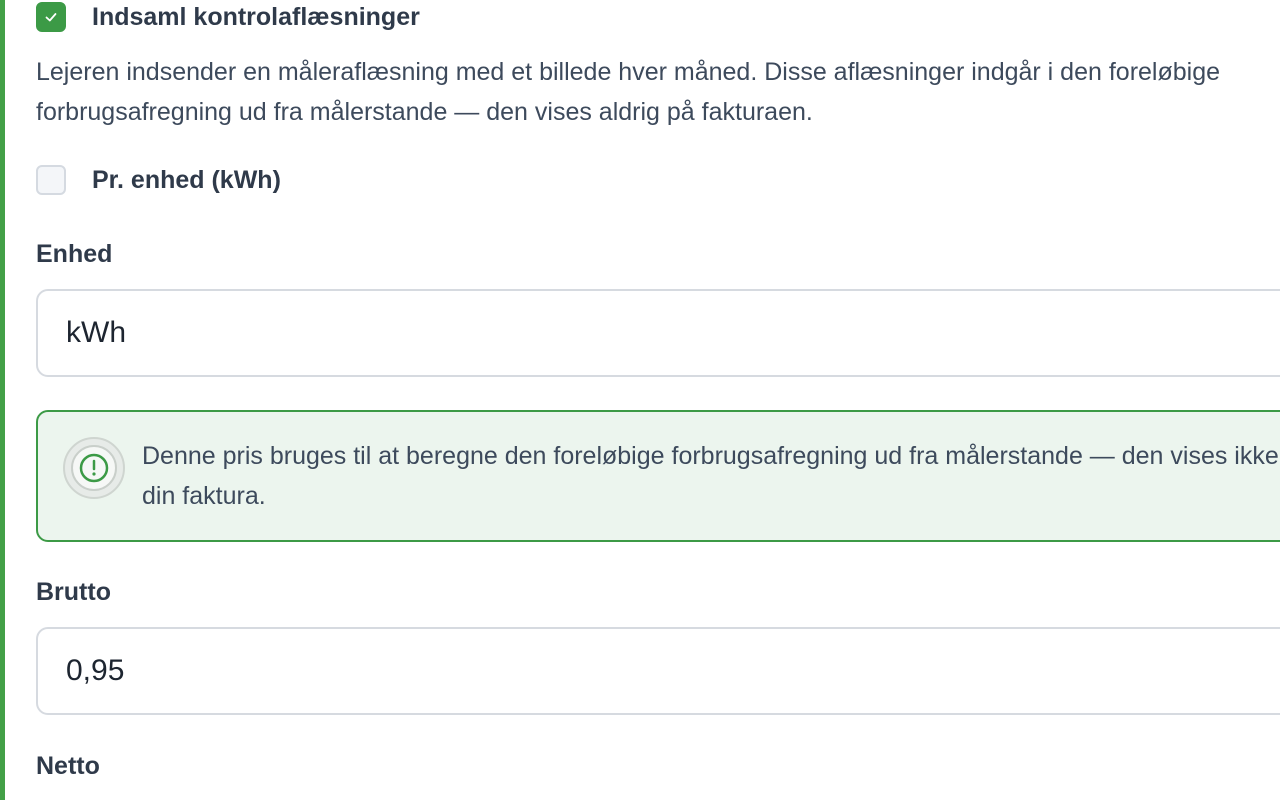 Image resolution: width=1280 pixels, height=800 pixels. I want to click on net-field-label: Netto, so click(68, 766).